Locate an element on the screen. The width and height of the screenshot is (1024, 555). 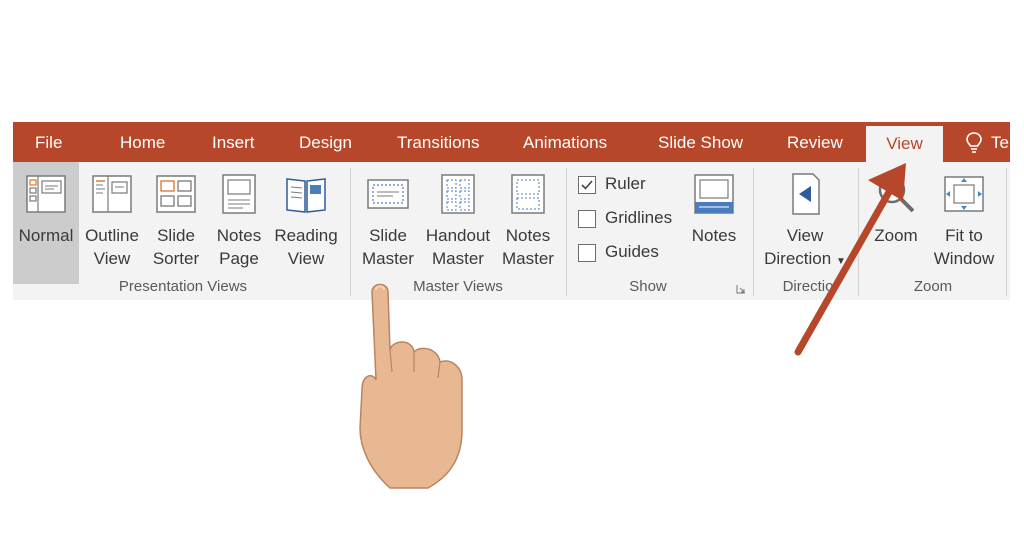
reading-view-button: Reading View is located at coordinates (306, 223).